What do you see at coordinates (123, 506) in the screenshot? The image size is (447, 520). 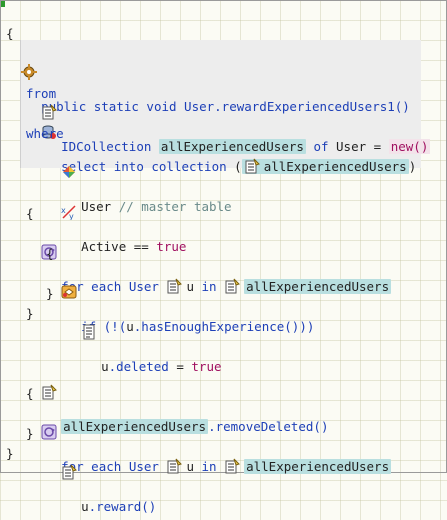 I see `reward-method: .reward()` at bounding box center [123, 506].